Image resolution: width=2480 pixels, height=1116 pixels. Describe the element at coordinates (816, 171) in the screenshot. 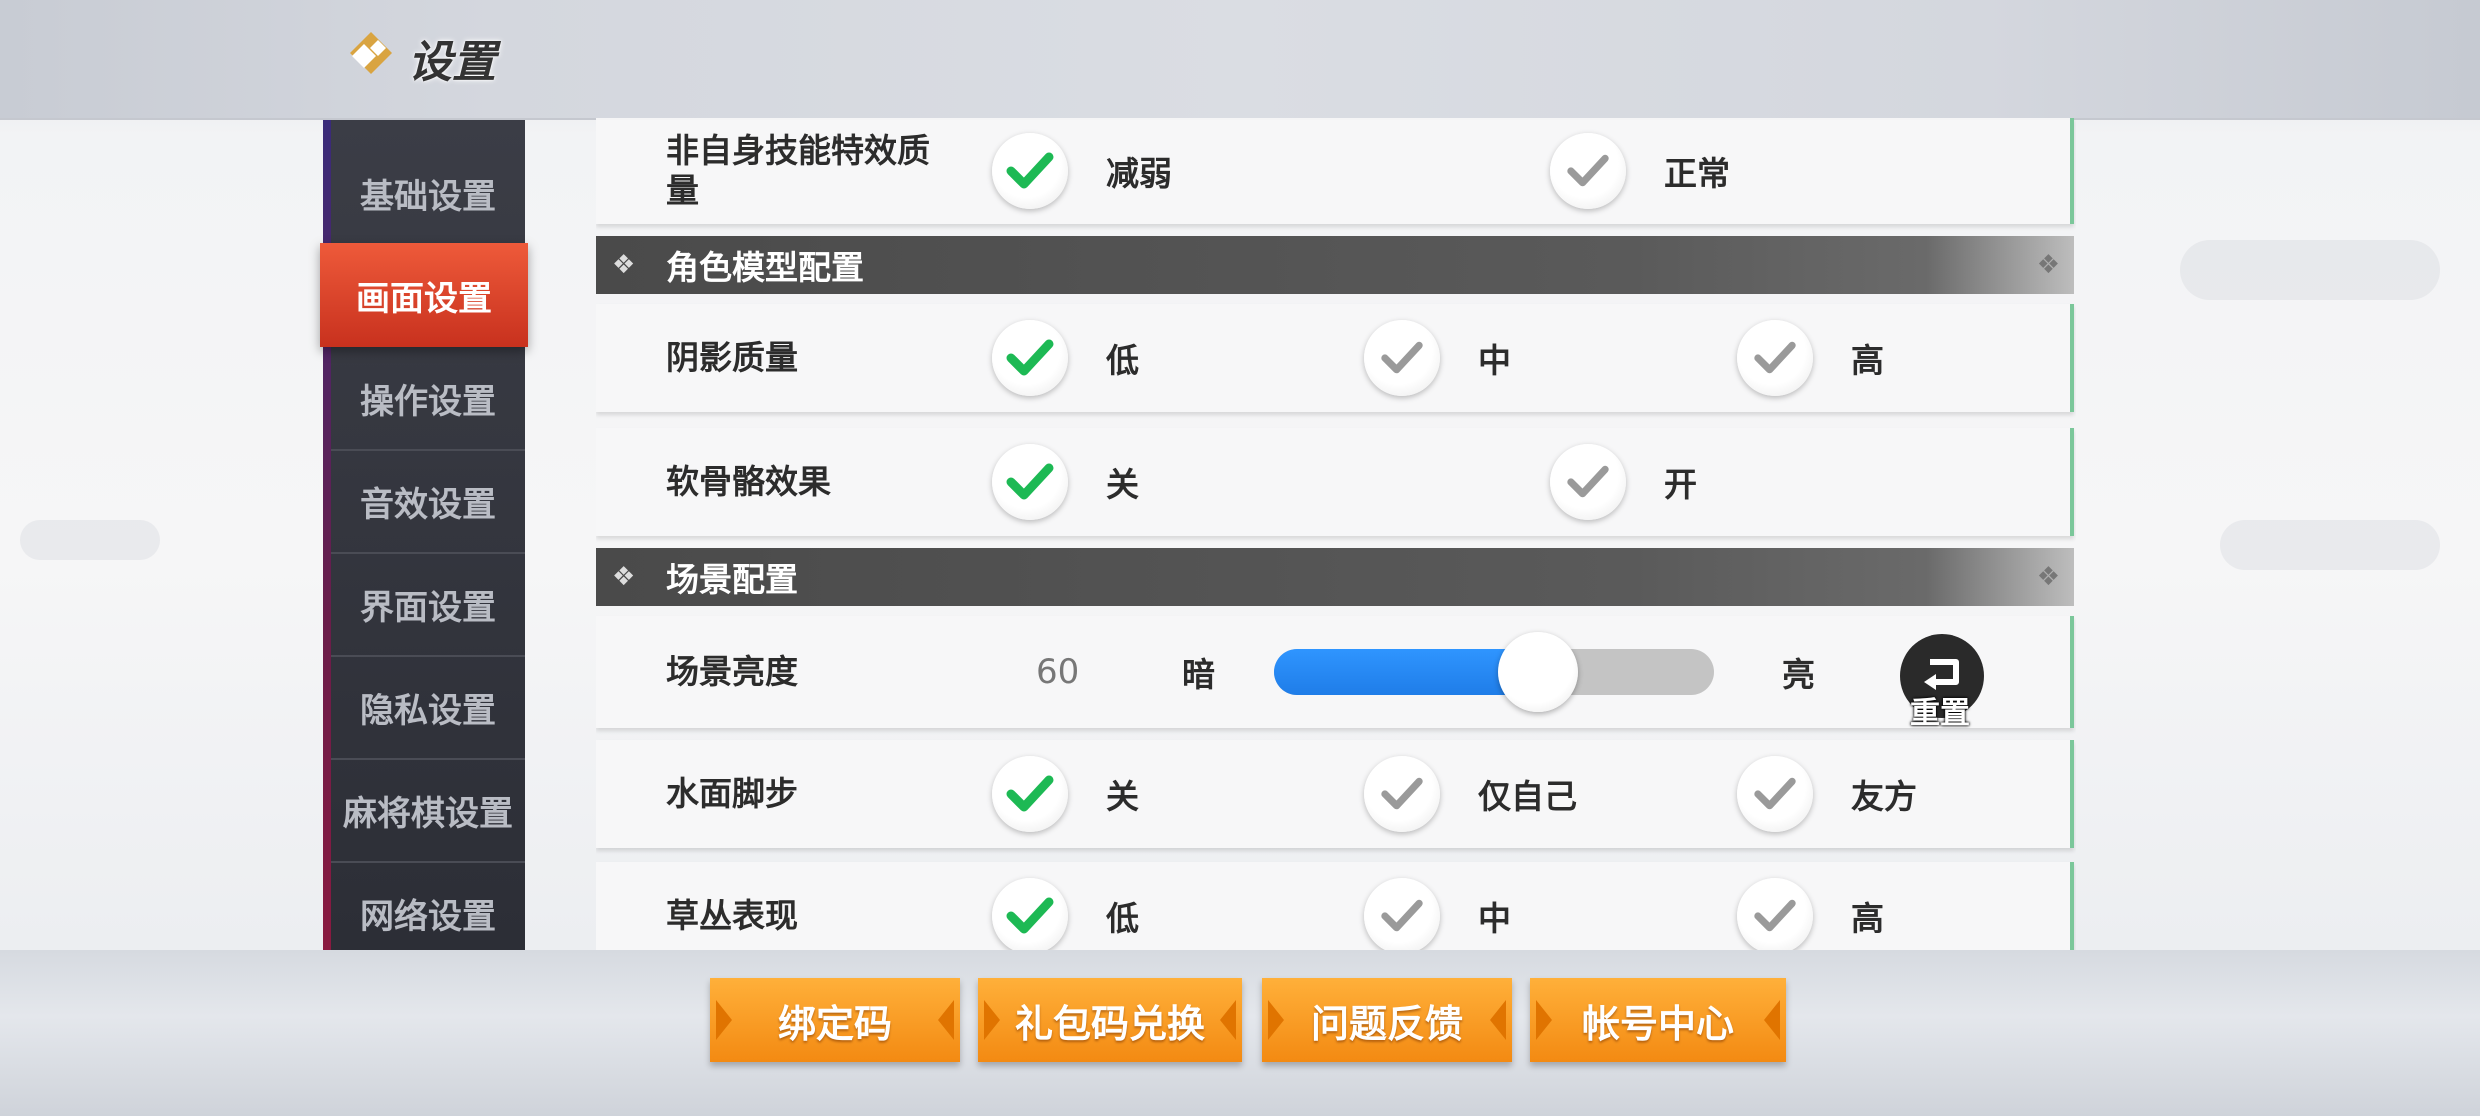

I see `setting-label: 非自身技能特效质 量` at that location.